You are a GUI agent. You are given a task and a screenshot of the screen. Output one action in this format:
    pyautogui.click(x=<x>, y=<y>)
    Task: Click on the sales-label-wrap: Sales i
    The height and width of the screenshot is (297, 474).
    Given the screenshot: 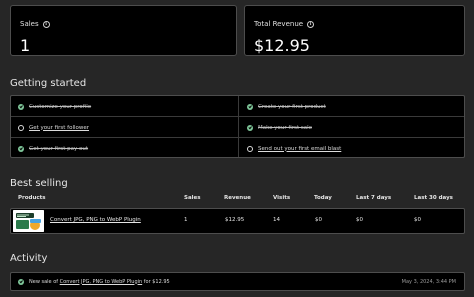 What is the action you would take?
    pyautogui.click(x=35, y=24)
    